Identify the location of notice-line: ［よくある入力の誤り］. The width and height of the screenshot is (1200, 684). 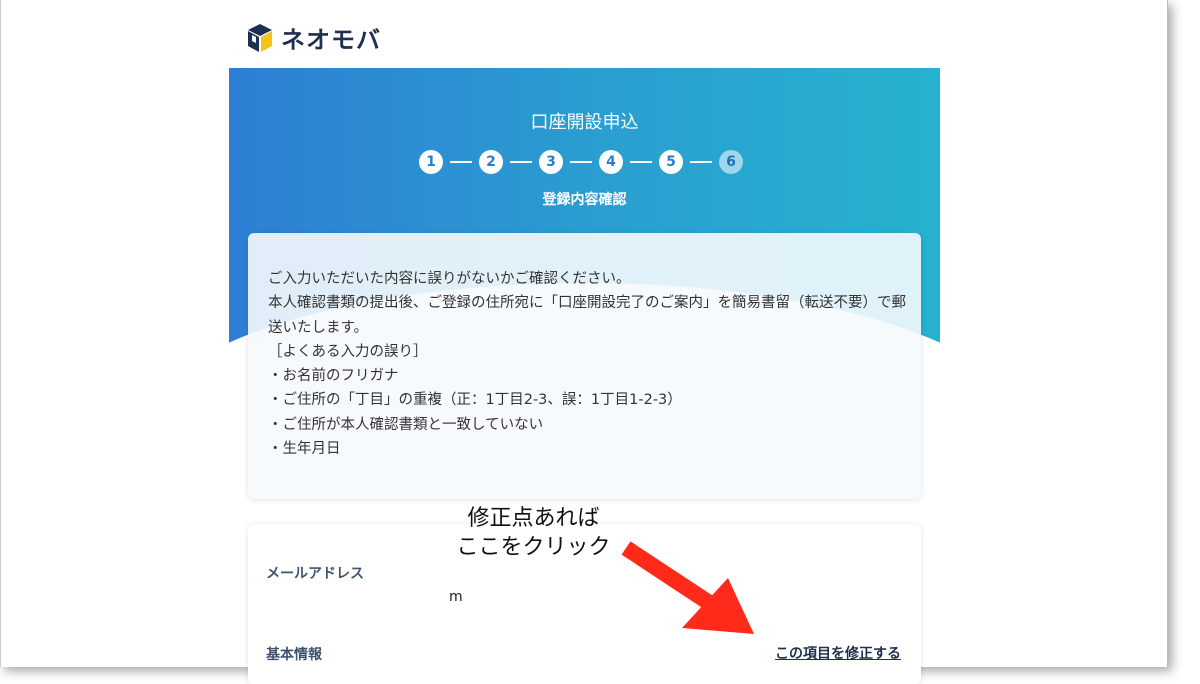
(348, 351).